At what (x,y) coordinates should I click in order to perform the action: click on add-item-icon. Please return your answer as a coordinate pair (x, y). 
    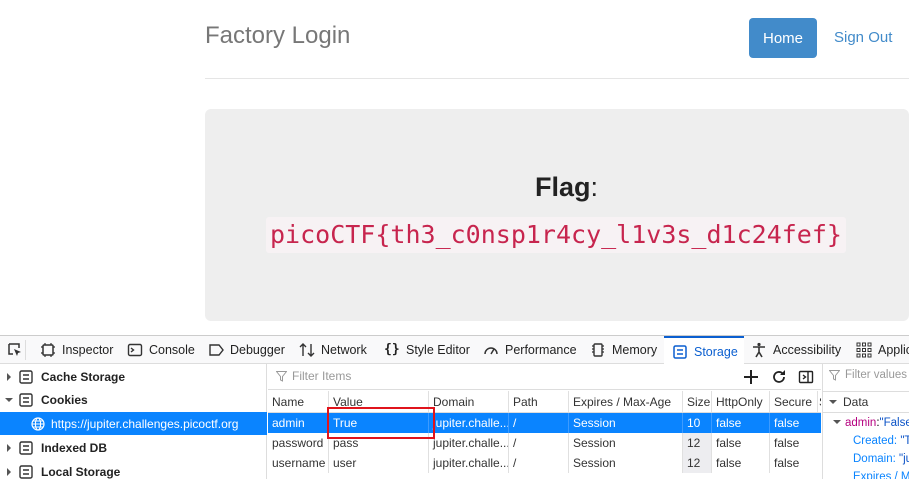
    Looking at the image, I should click on (751, 377).